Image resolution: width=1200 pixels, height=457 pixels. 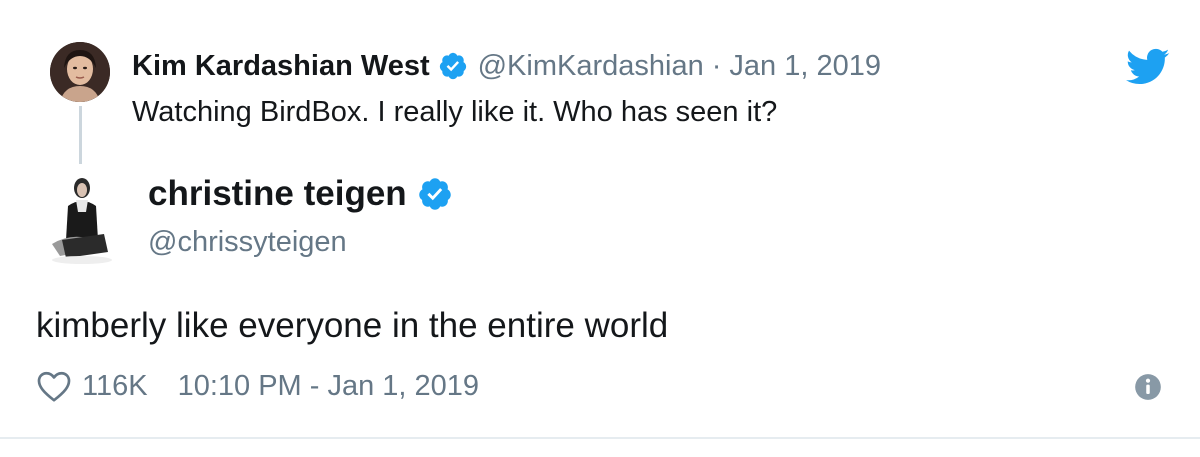 I want to click on reply-author-avatar, so click(x=84, y=218).